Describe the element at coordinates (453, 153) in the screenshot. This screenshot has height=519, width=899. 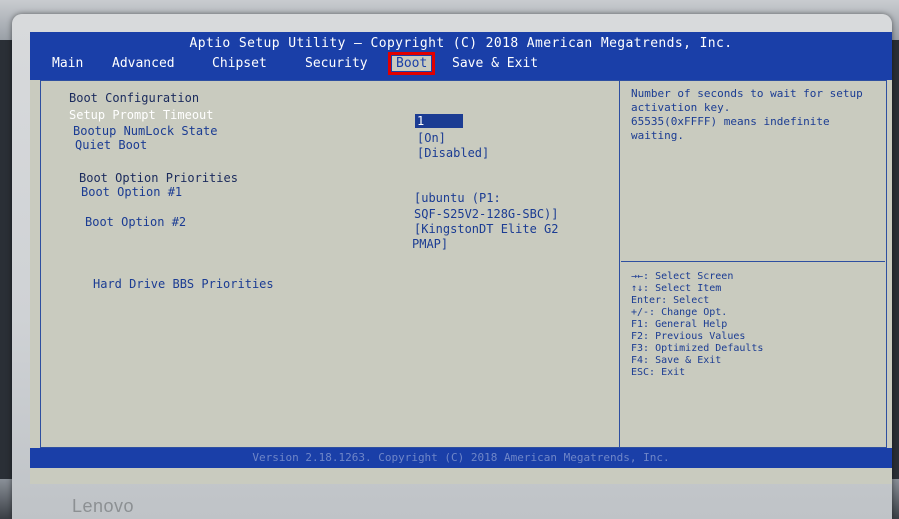
I see `quiet-boot-value: [Disabled]` at that location.